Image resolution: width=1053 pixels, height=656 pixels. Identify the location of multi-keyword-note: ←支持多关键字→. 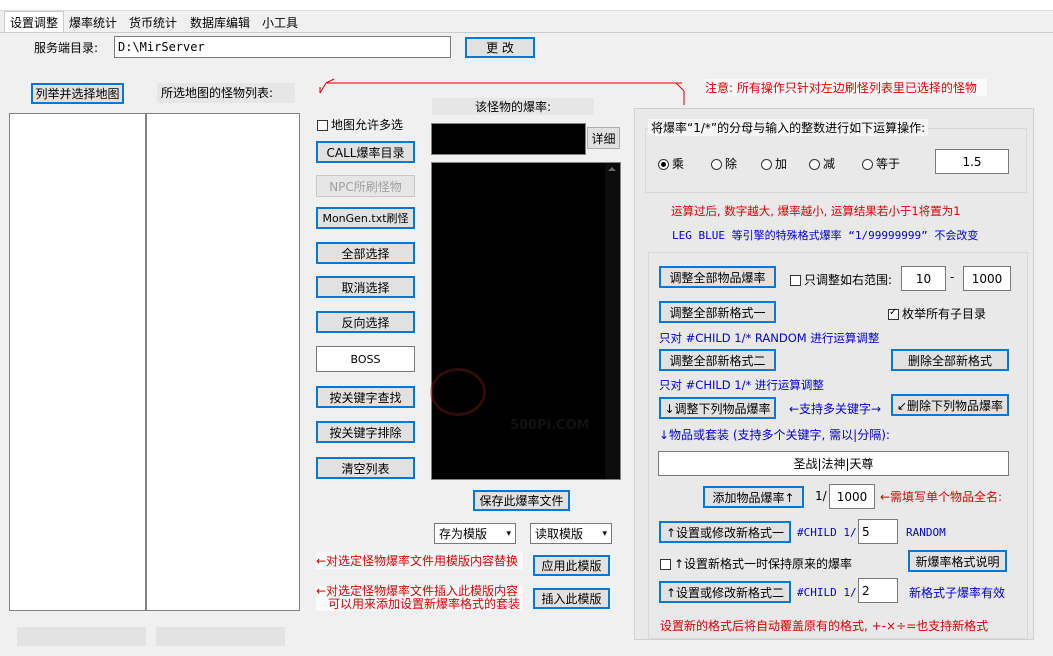
(835, 409).